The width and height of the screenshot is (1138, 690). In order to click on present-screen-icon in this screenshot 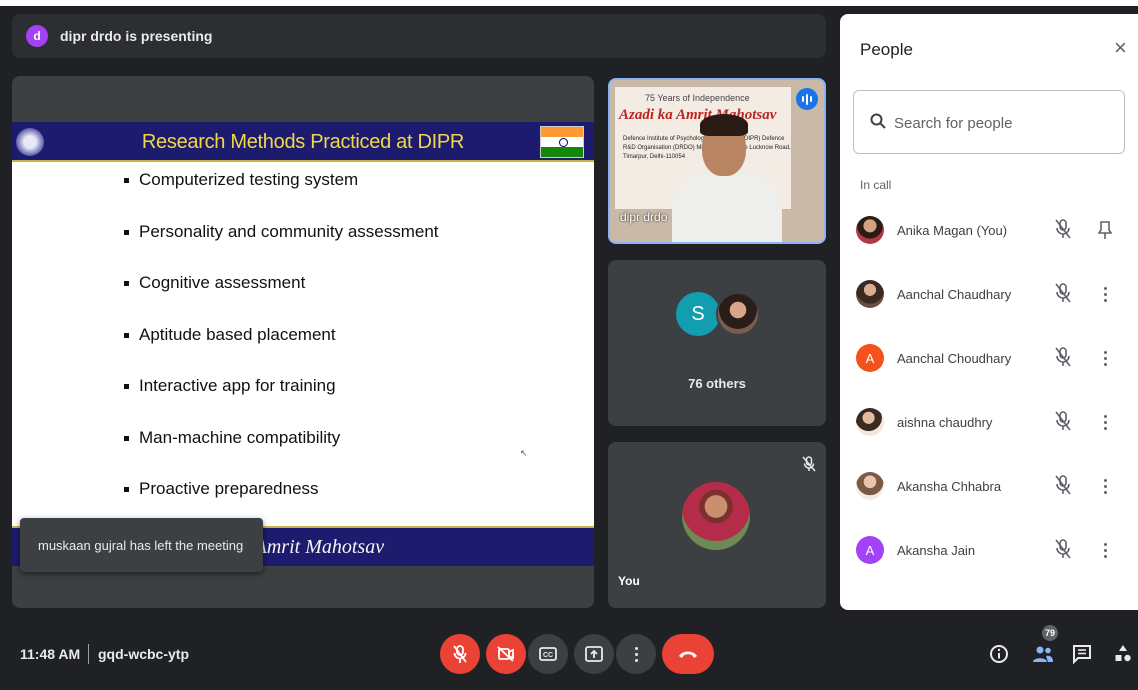, I will do `click(594, 654)`.